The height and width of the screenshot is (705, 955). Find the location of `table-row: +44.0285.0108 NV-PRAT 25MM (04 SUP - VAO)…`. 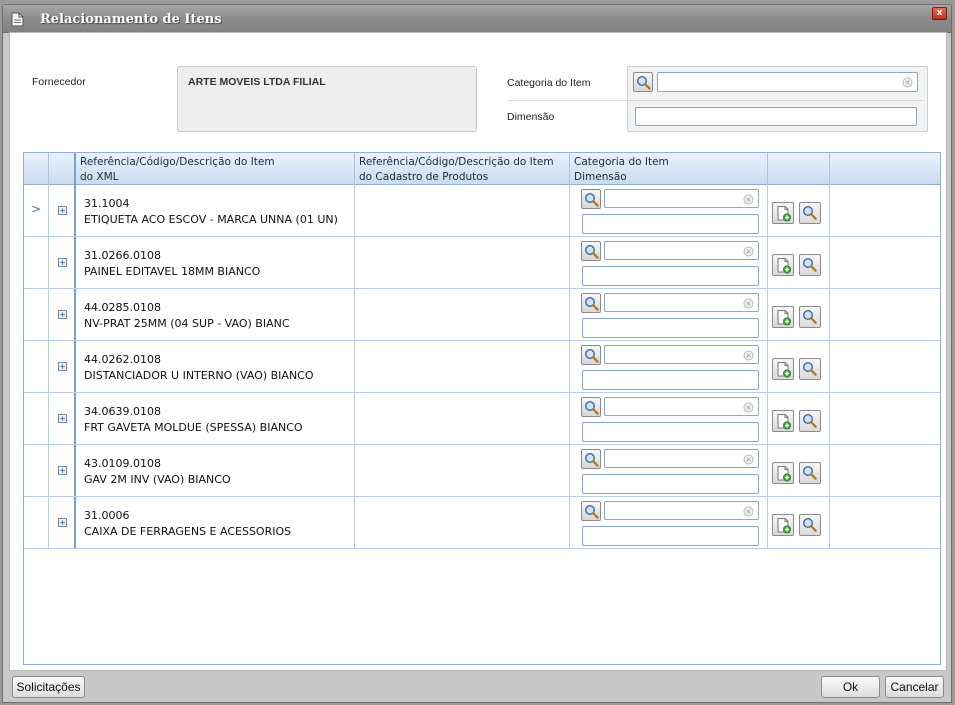

table-row: +44.0285.0108 NV-PRAT 25MM (04 SUP - VAO)… is located at coordinates (482, 315).